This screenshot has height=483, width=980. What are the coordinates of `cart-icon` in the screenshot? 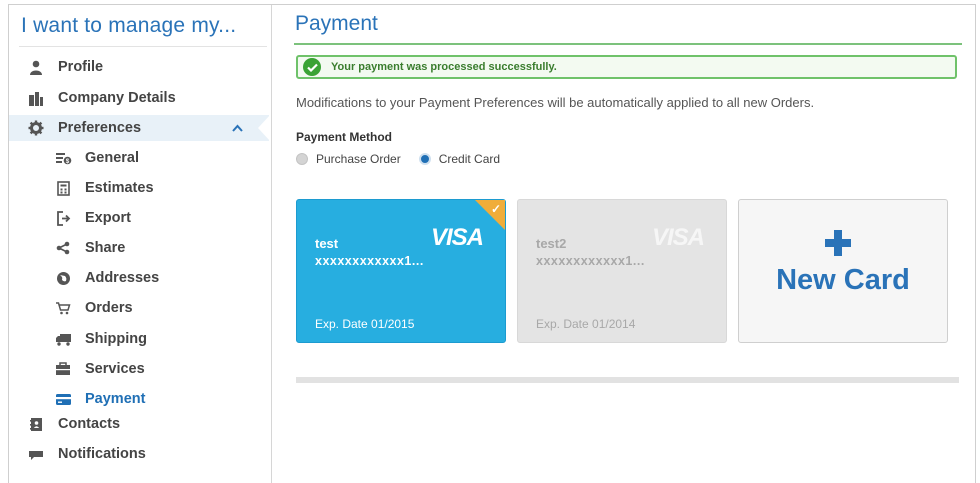 It's located at (63, 308).